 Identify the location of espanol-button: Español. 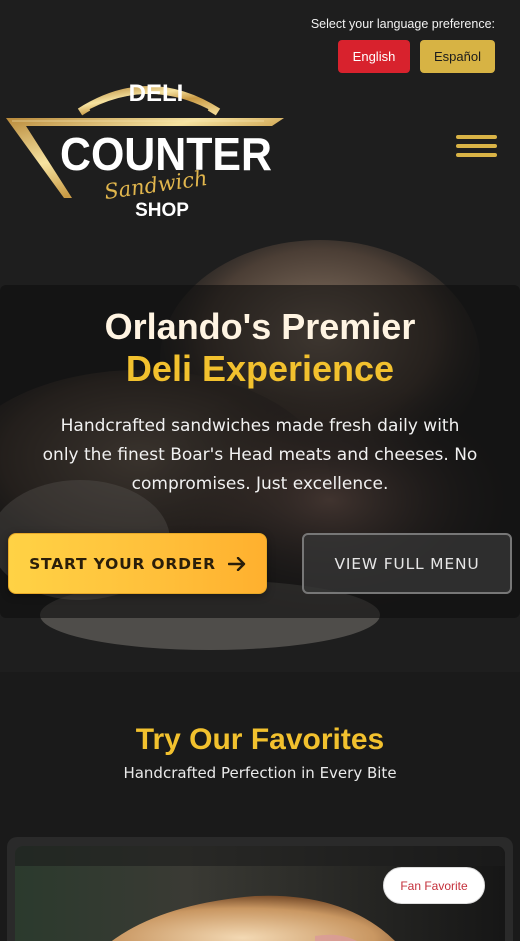
(457, 56).